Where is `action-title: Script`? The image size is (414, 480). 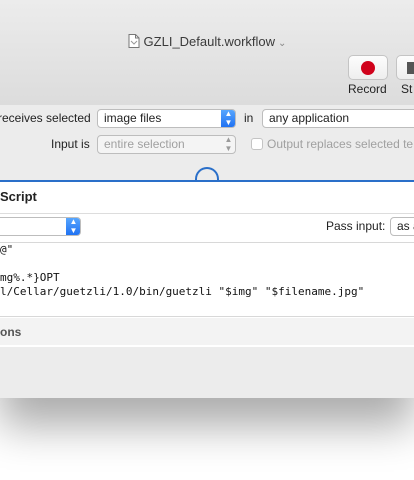
action-title: Script is located at coordinates (18, 196).